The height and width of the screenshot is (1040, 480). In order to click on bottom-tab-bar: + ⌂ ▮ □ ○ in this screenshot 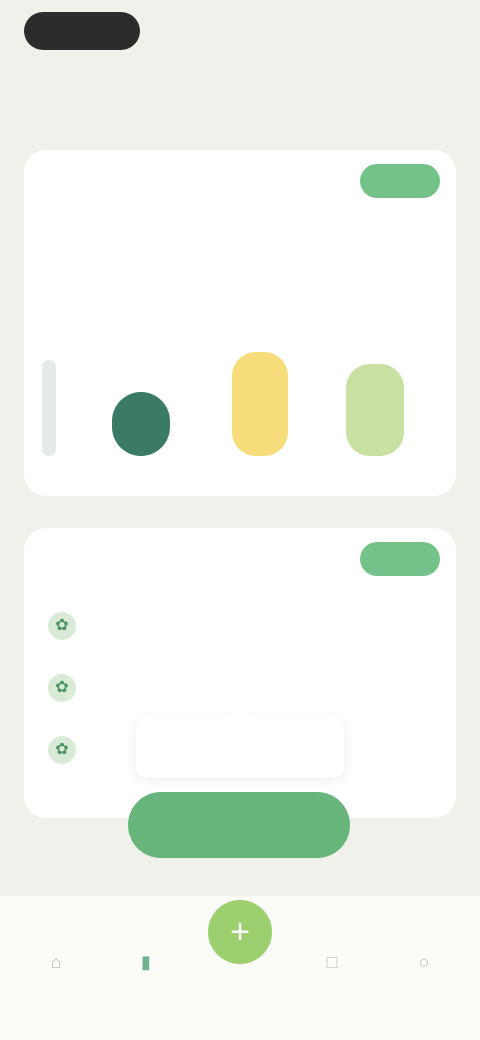, I will do `click(240, 968)`.